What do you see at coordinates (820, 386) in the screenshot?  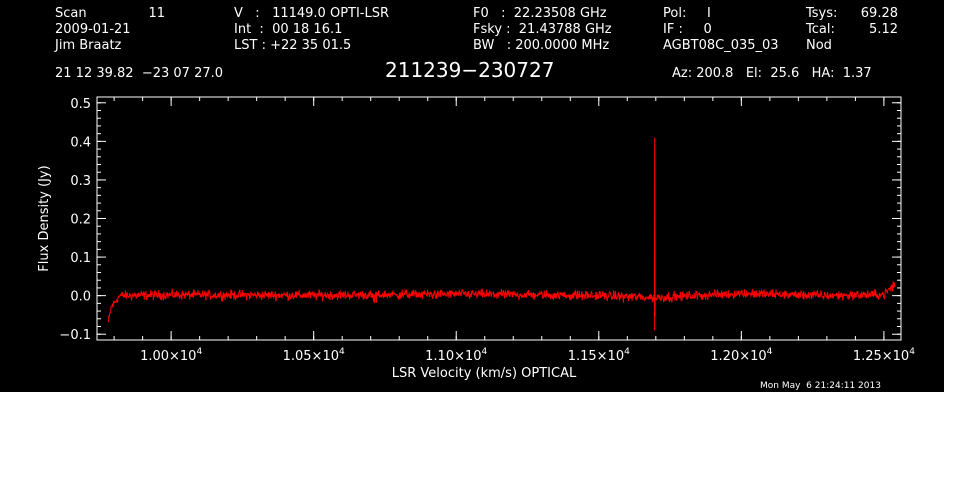 I see `plot-timestamp: Mon May 6 21:24:11 2013` at bounding box center [820, 386].